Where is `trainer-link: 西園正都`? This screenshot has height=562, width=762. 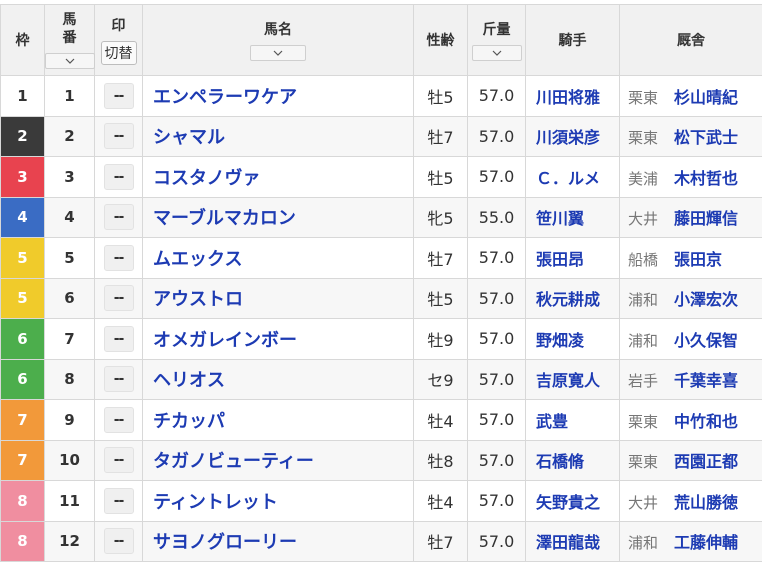 trainer-link: 西園正都 is located at coordinates (706, 461).